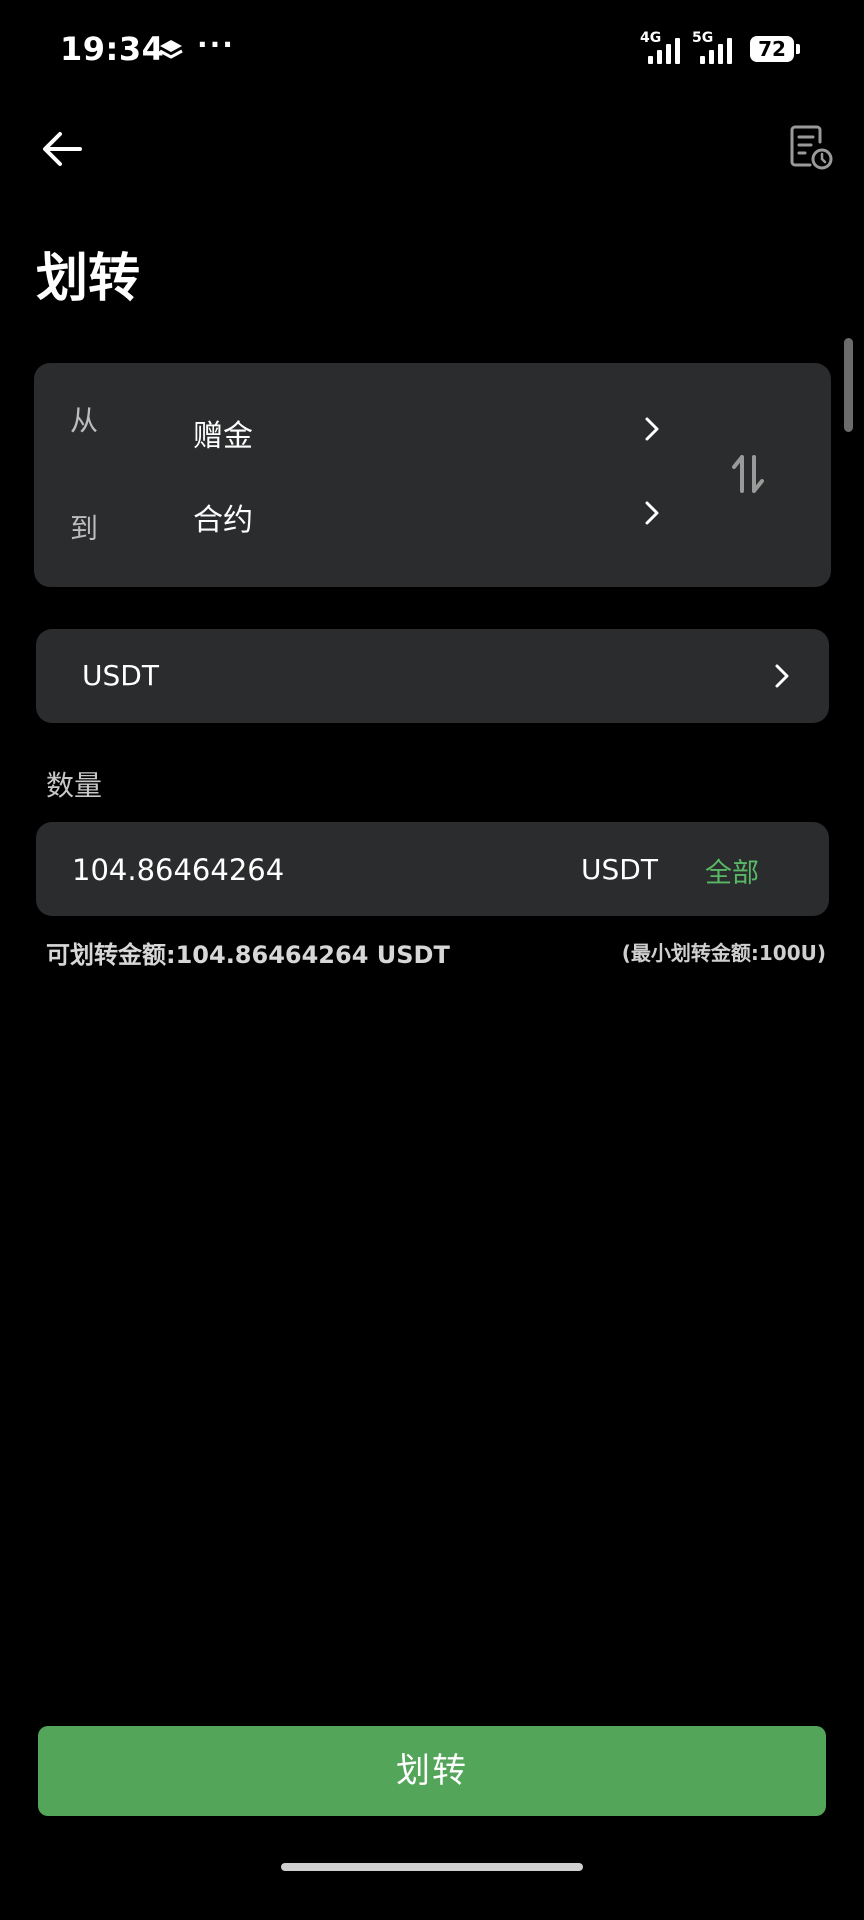  I want to click on record-clock-icon, so click(811, 147).